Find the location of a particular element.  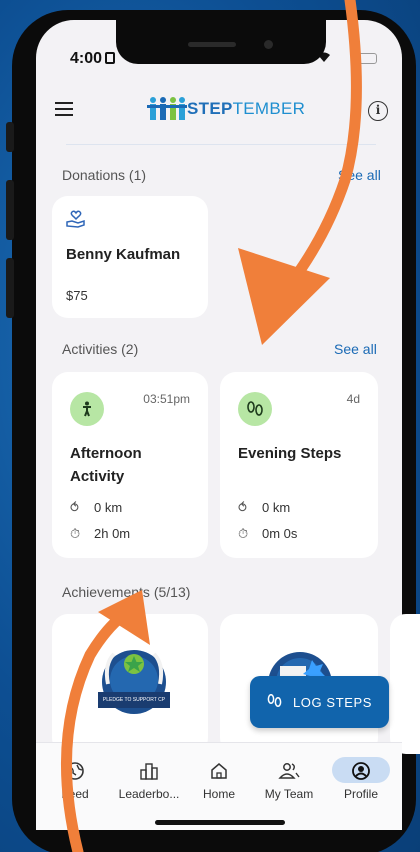

donation-amount: $75 is located at coordinates (77, 295).